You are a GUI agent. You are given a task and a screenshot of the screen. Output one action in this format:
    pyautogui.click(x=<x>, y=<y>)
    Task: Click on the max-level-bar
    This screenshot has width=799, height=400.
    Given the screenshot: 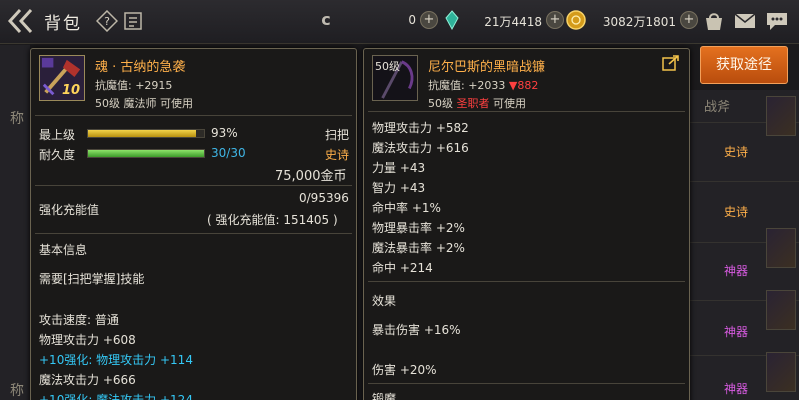 What is the action you would take?
    pyautogui.click(x=146, y=133)
    